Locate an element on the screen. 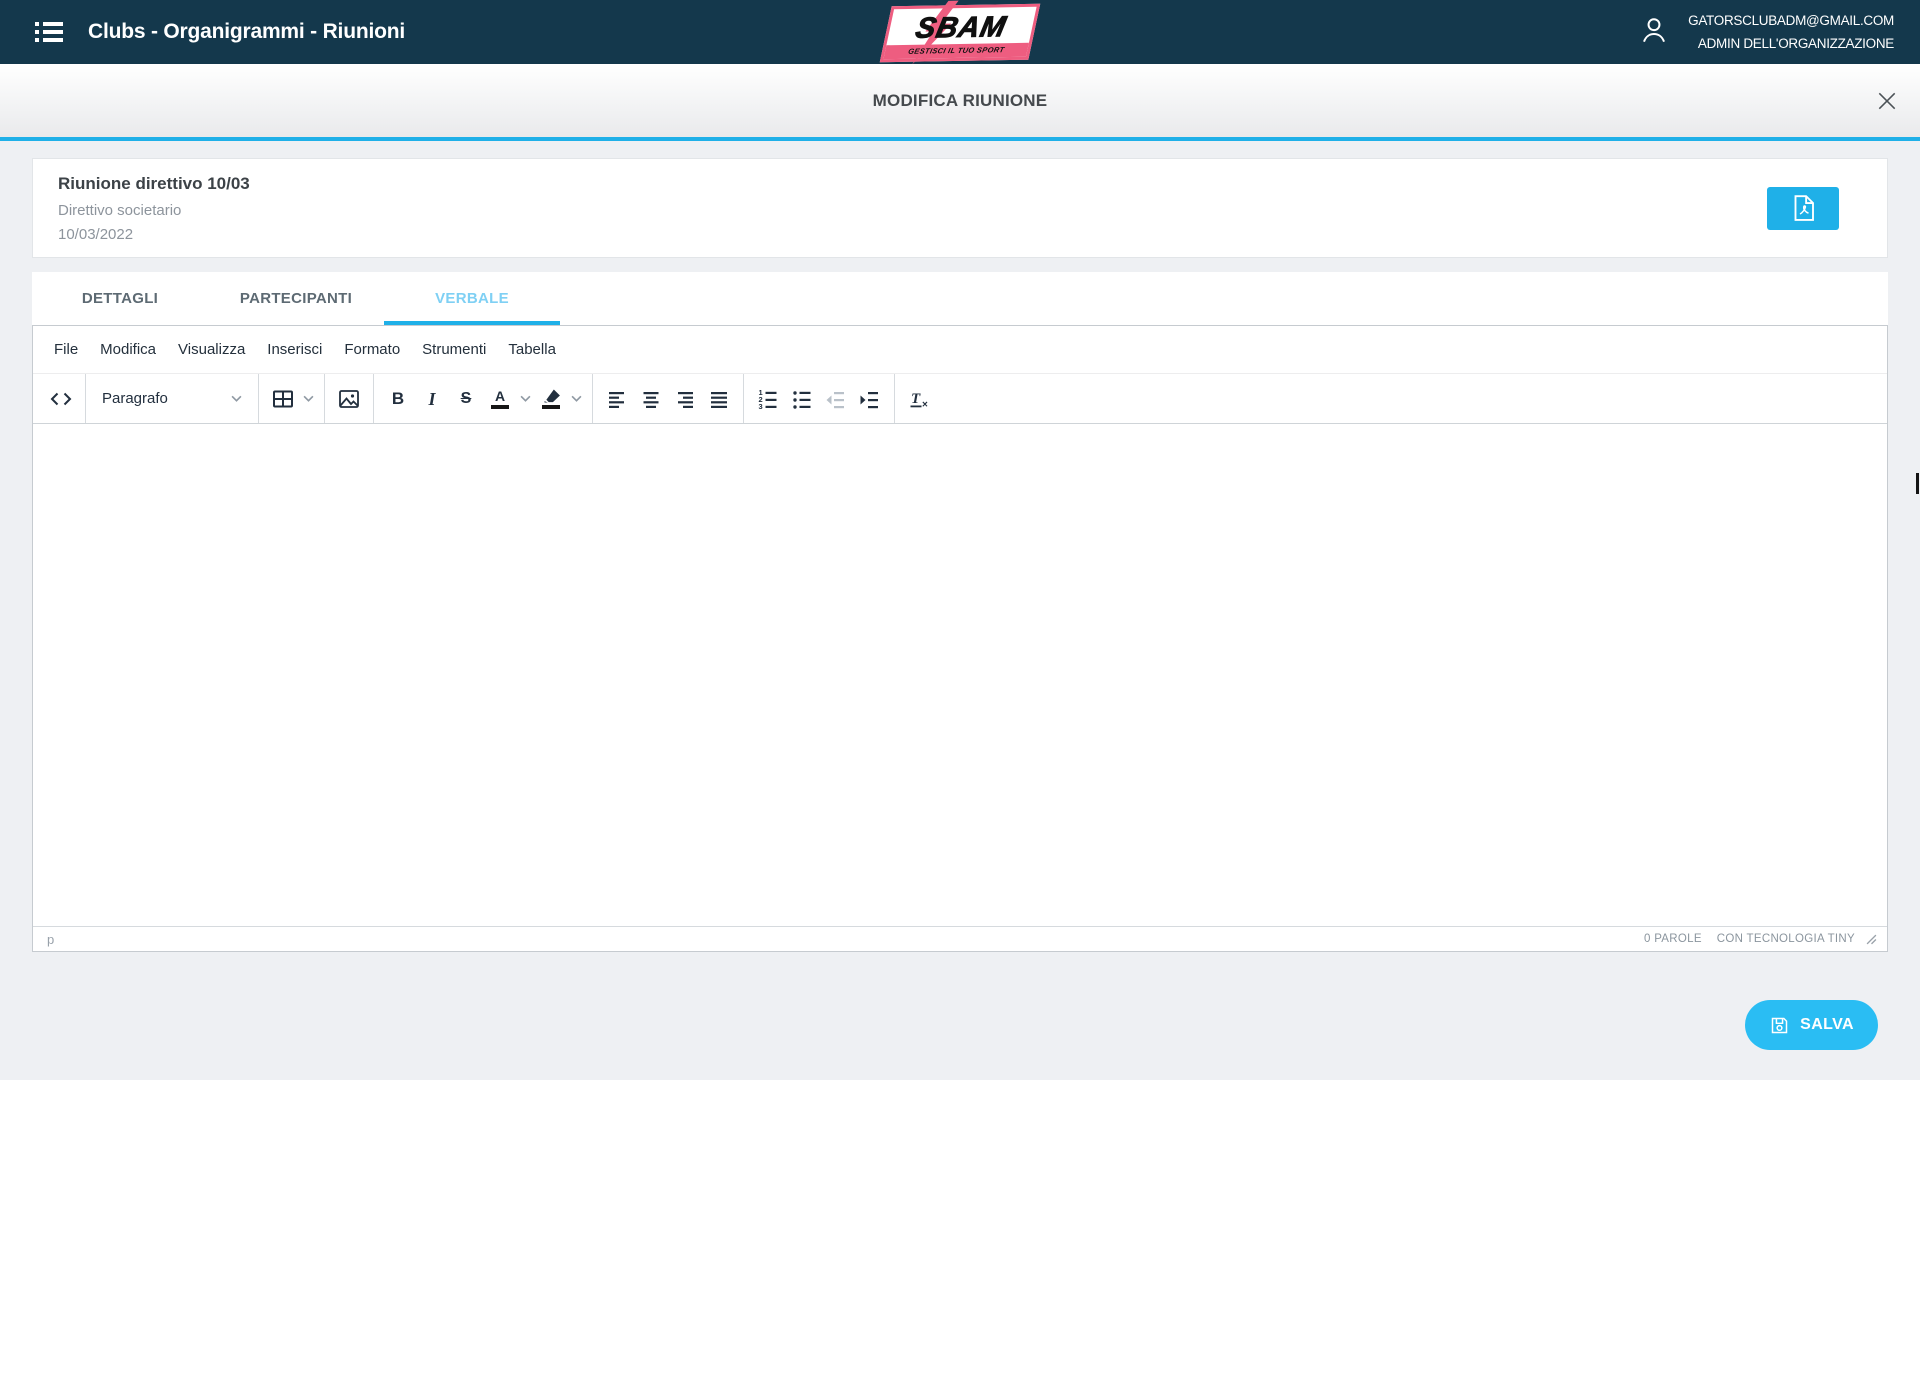  justify-icon is located at coordinates (719, 399).